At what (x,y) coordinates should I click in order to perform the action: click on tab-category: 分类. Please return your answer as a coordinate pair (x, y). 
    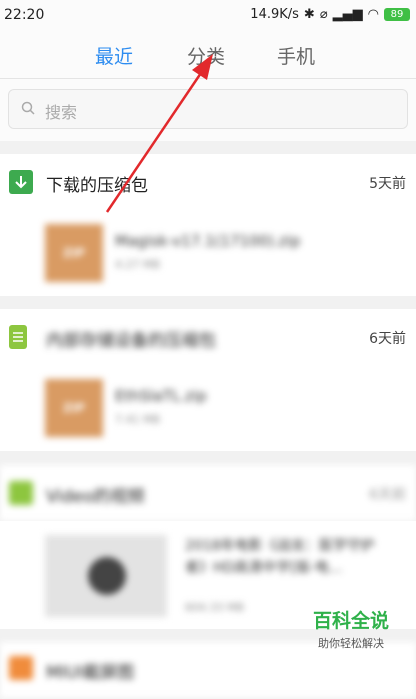
    Looking at the image, I should click on (206, 55).